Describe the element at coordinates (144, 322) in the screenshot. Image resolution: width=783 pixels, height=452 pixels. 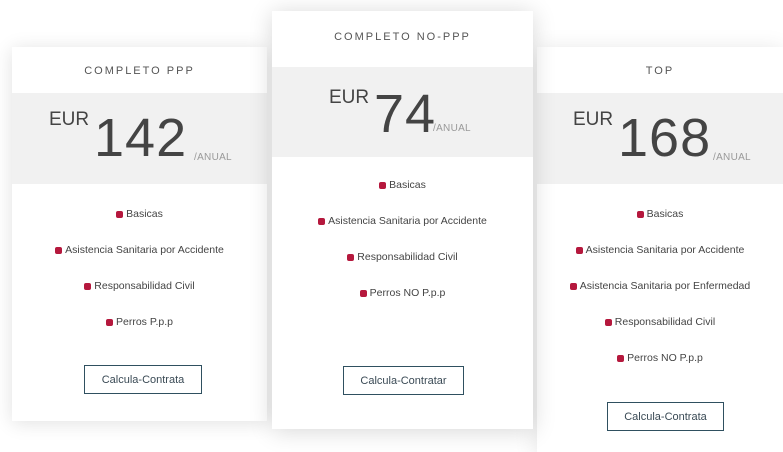
I see `feature-label: Perros P.p.p` at that location.